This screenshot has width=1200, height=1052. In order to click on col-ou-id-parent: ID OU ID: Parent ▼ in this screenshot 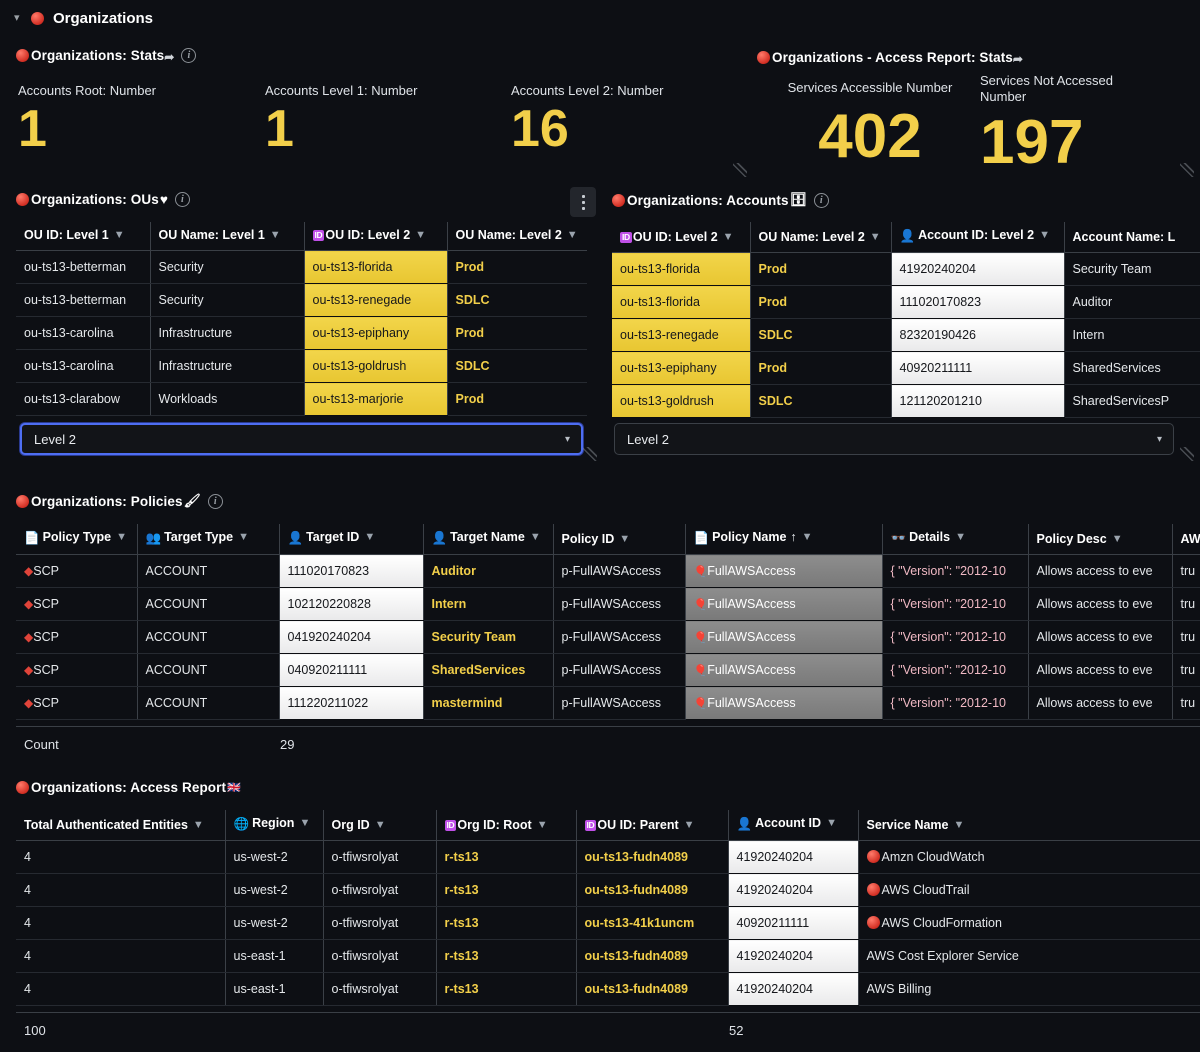, I will do `click(651, 825)`.